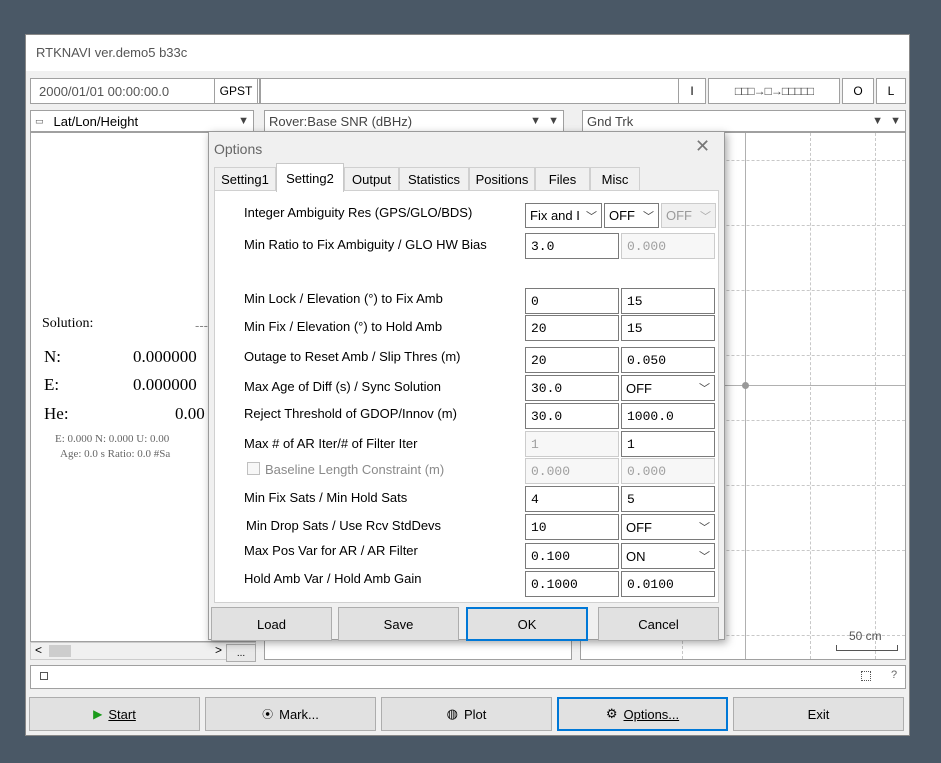 The image size is (941, 763). What do you see at coordinates (563, 215) in the screenshot?
I see `ar-gps-select: Fix and I ﹀` at bounding box center [563, 215].